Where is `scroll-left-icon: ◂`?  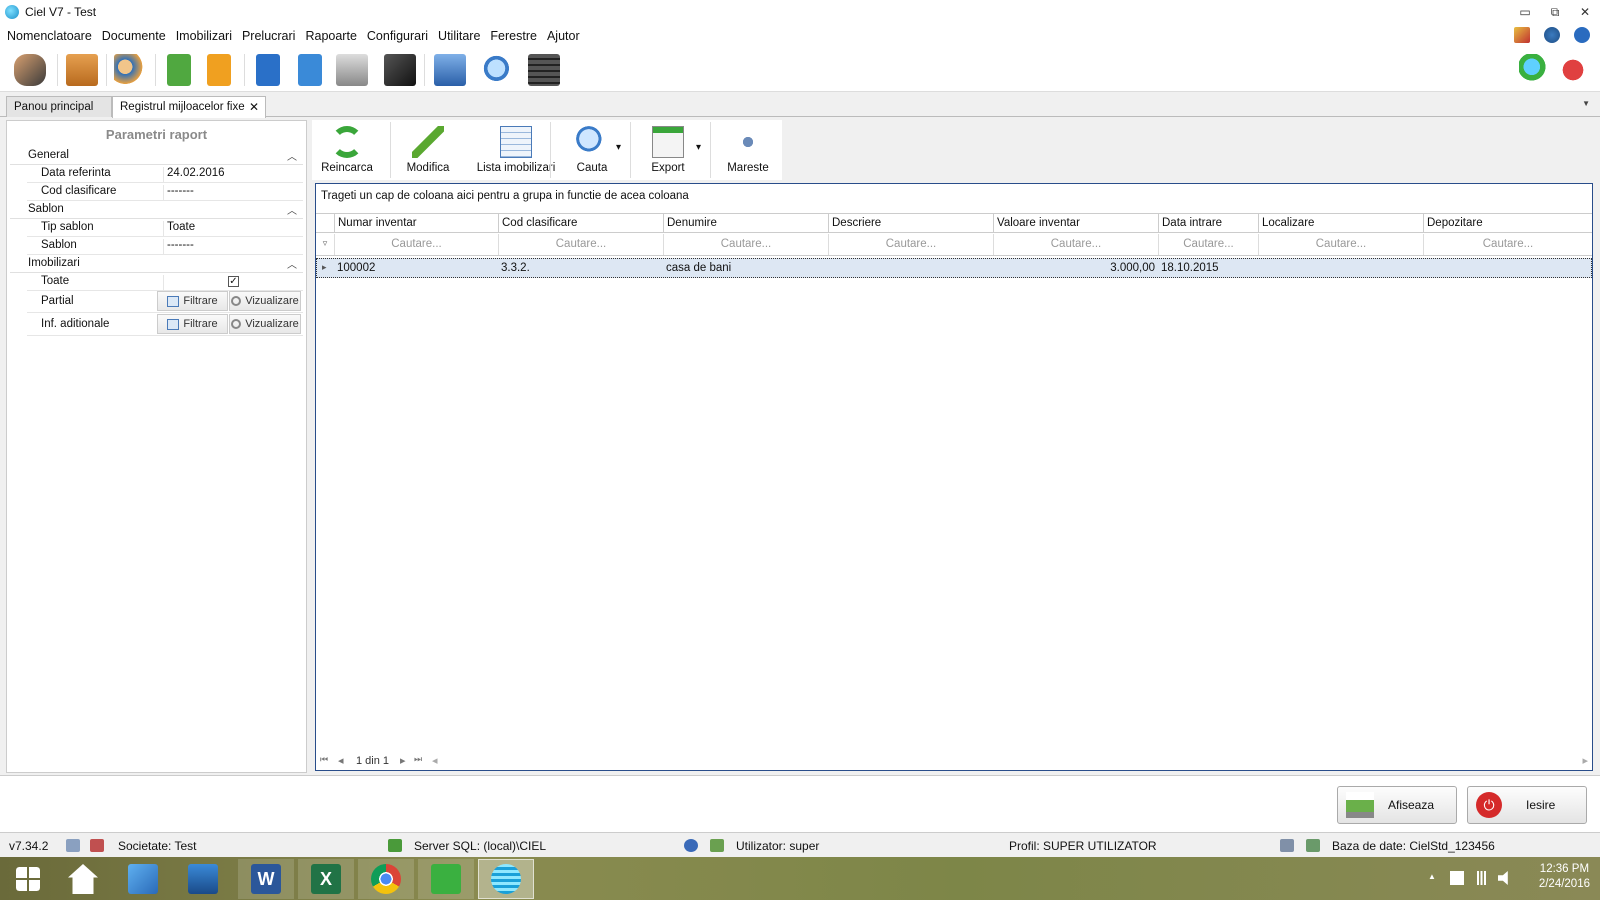
scroll-left-icon: ◂ is located at coordinates (435, 760).